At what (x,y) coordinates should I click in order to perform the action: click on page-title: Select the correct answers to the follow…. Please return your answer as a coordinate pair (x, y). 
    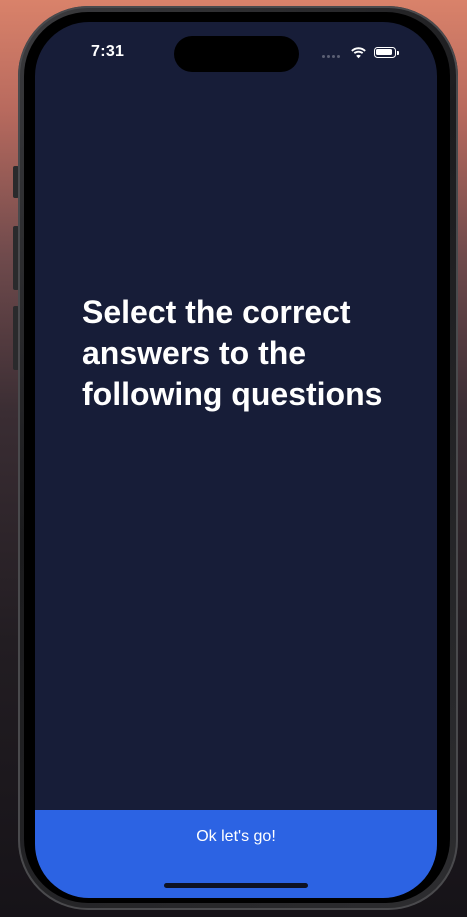
    Looking at the image, I should click on (232, 353).